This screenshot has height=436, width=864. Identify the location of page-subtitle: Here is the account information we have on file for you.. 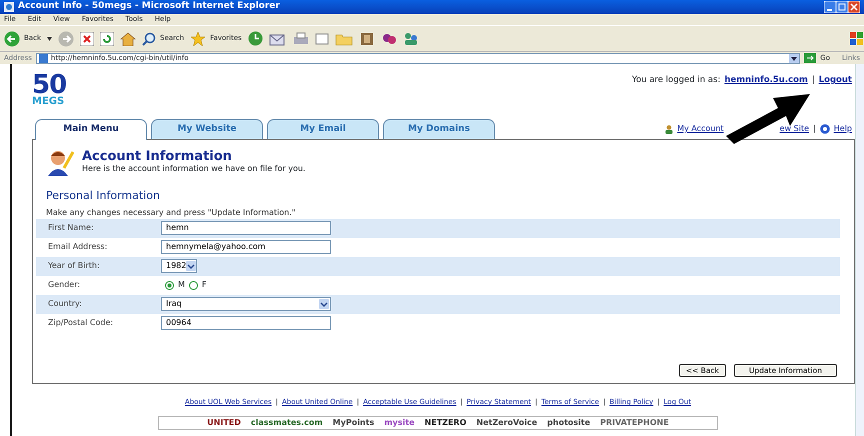
(194, 168).